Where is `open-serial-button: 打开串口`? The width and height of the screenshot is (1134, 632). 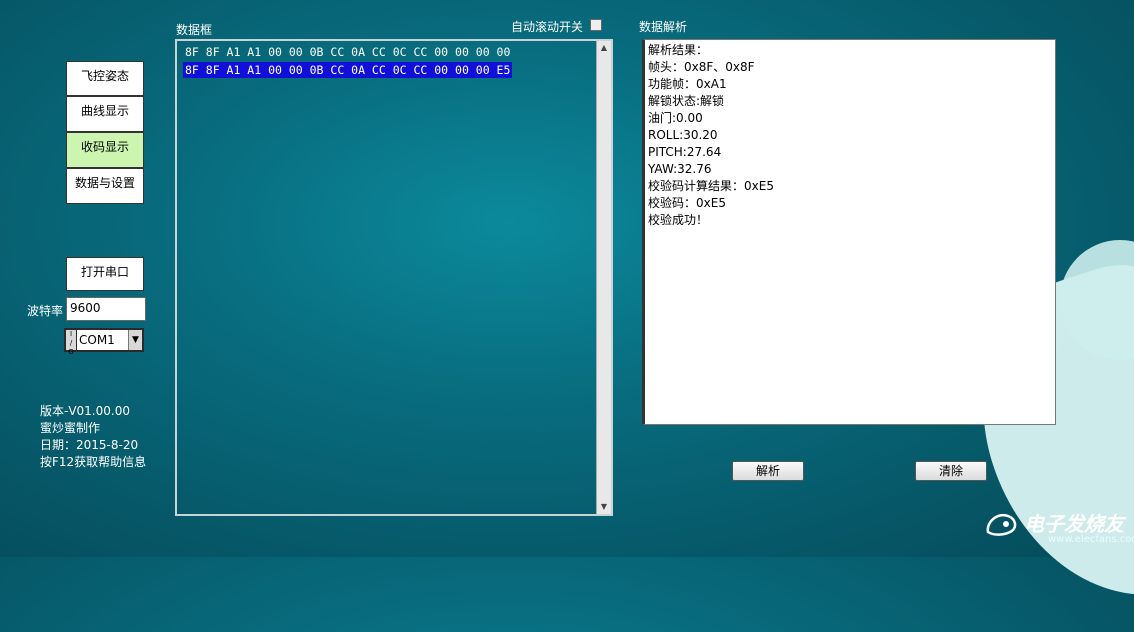 open-serial-button: 打开串口 is located at coordinates (105, 274).